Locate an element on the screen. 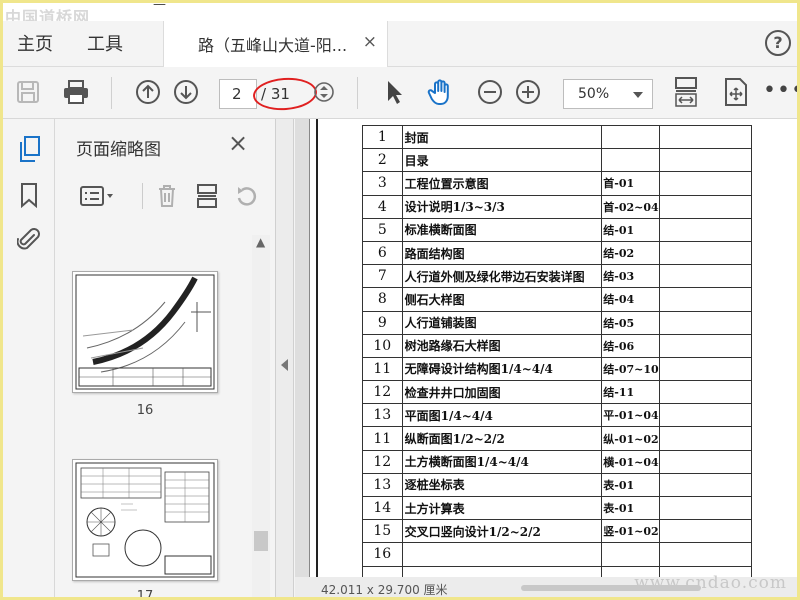 Image resolution: width=800 pixels, height=600 pixels. table-cell-code: 结-01 is located at coordinates (630, 229).